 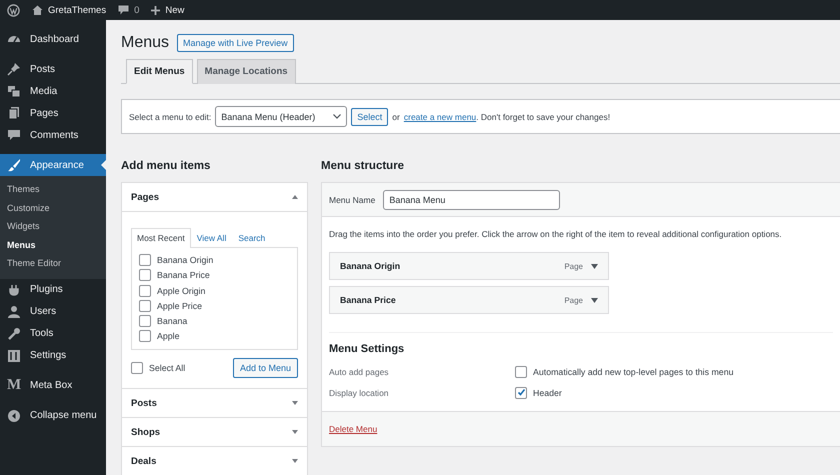 I want to click on add-to-menu-button: Add to Menu, so click(x=265, y=368).